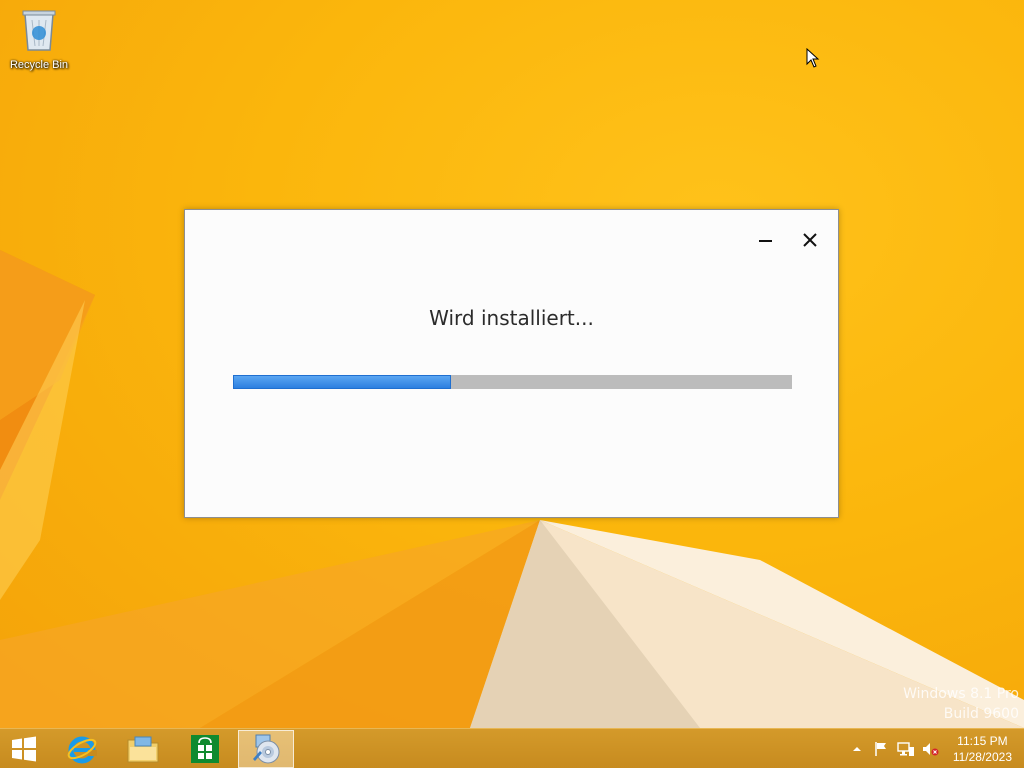 The image size is (1024, 769). I want to click on store-icon, so click(205, 749).